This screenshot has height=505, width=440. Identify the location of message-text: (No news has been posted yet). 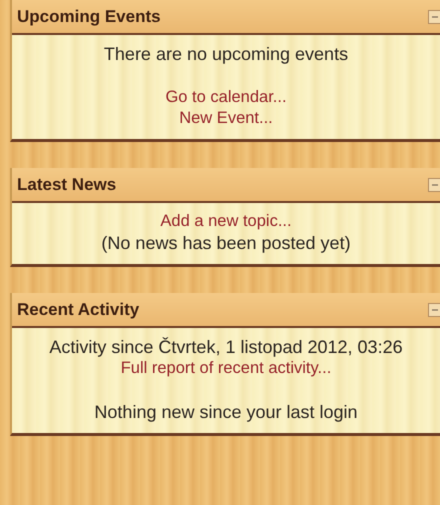
(226, 243).